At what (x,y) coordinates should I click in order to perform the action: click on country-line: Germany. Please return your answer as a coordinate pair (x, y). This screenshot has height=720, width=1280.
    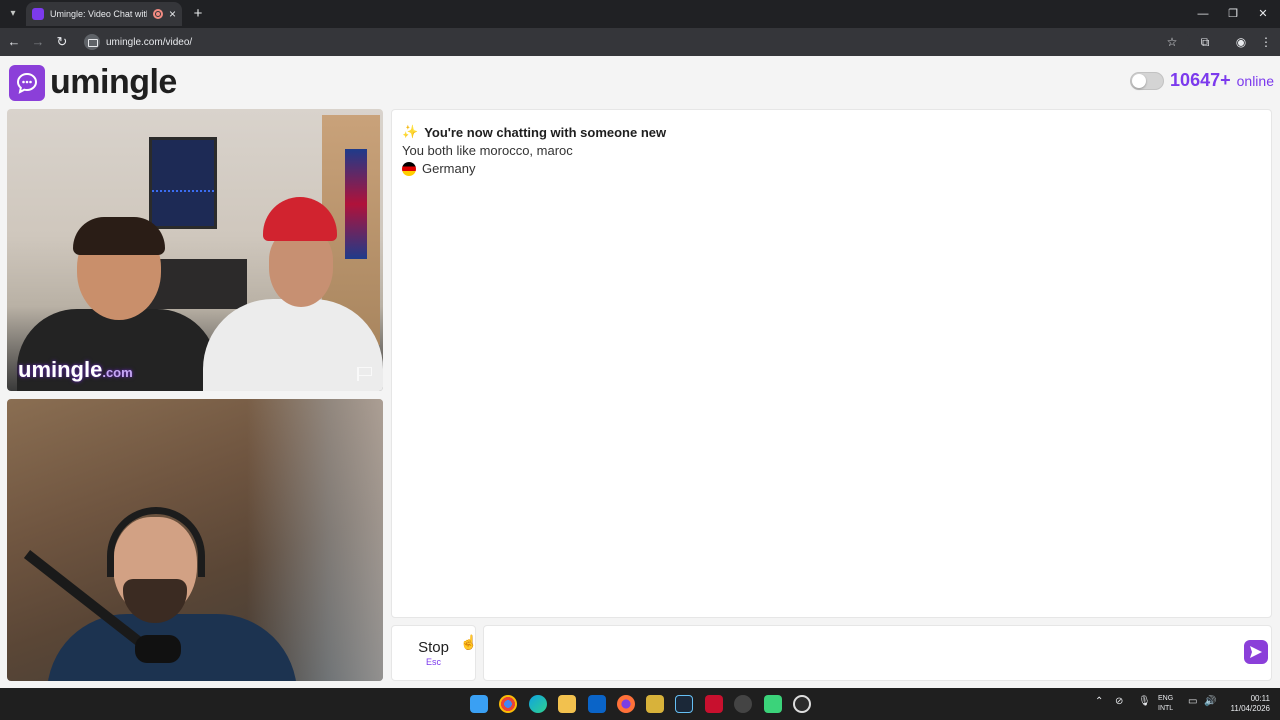
    Looking at the image, I should click on (438, 168).